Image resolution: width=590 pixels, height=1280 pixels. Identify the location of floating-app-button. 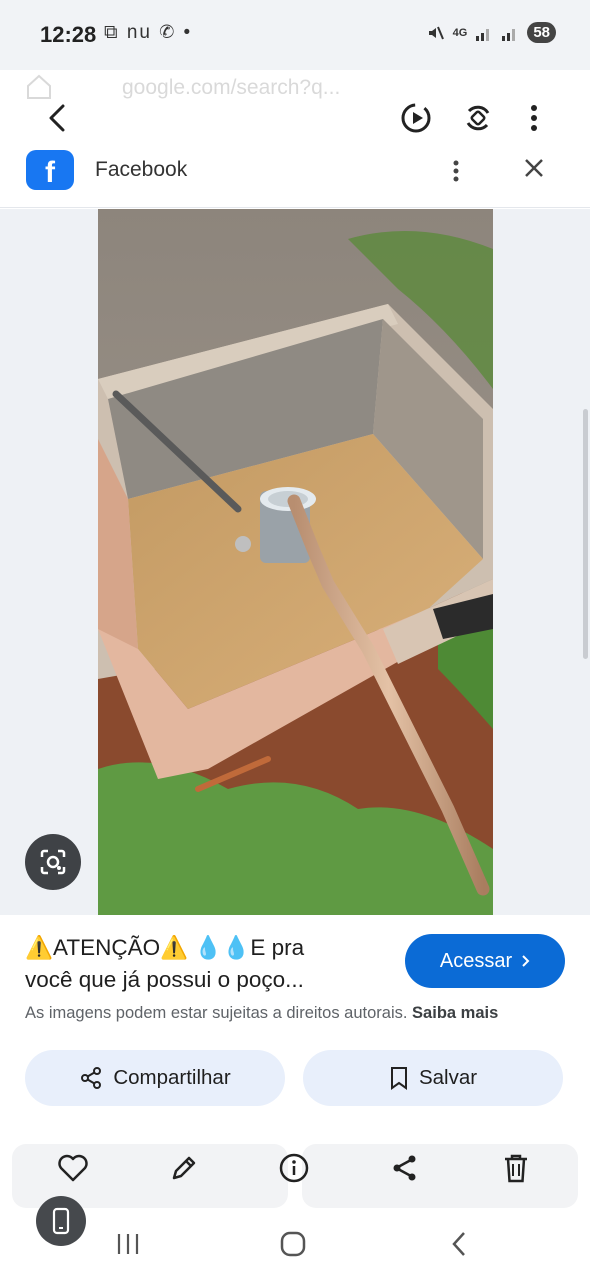
(61, 1221).